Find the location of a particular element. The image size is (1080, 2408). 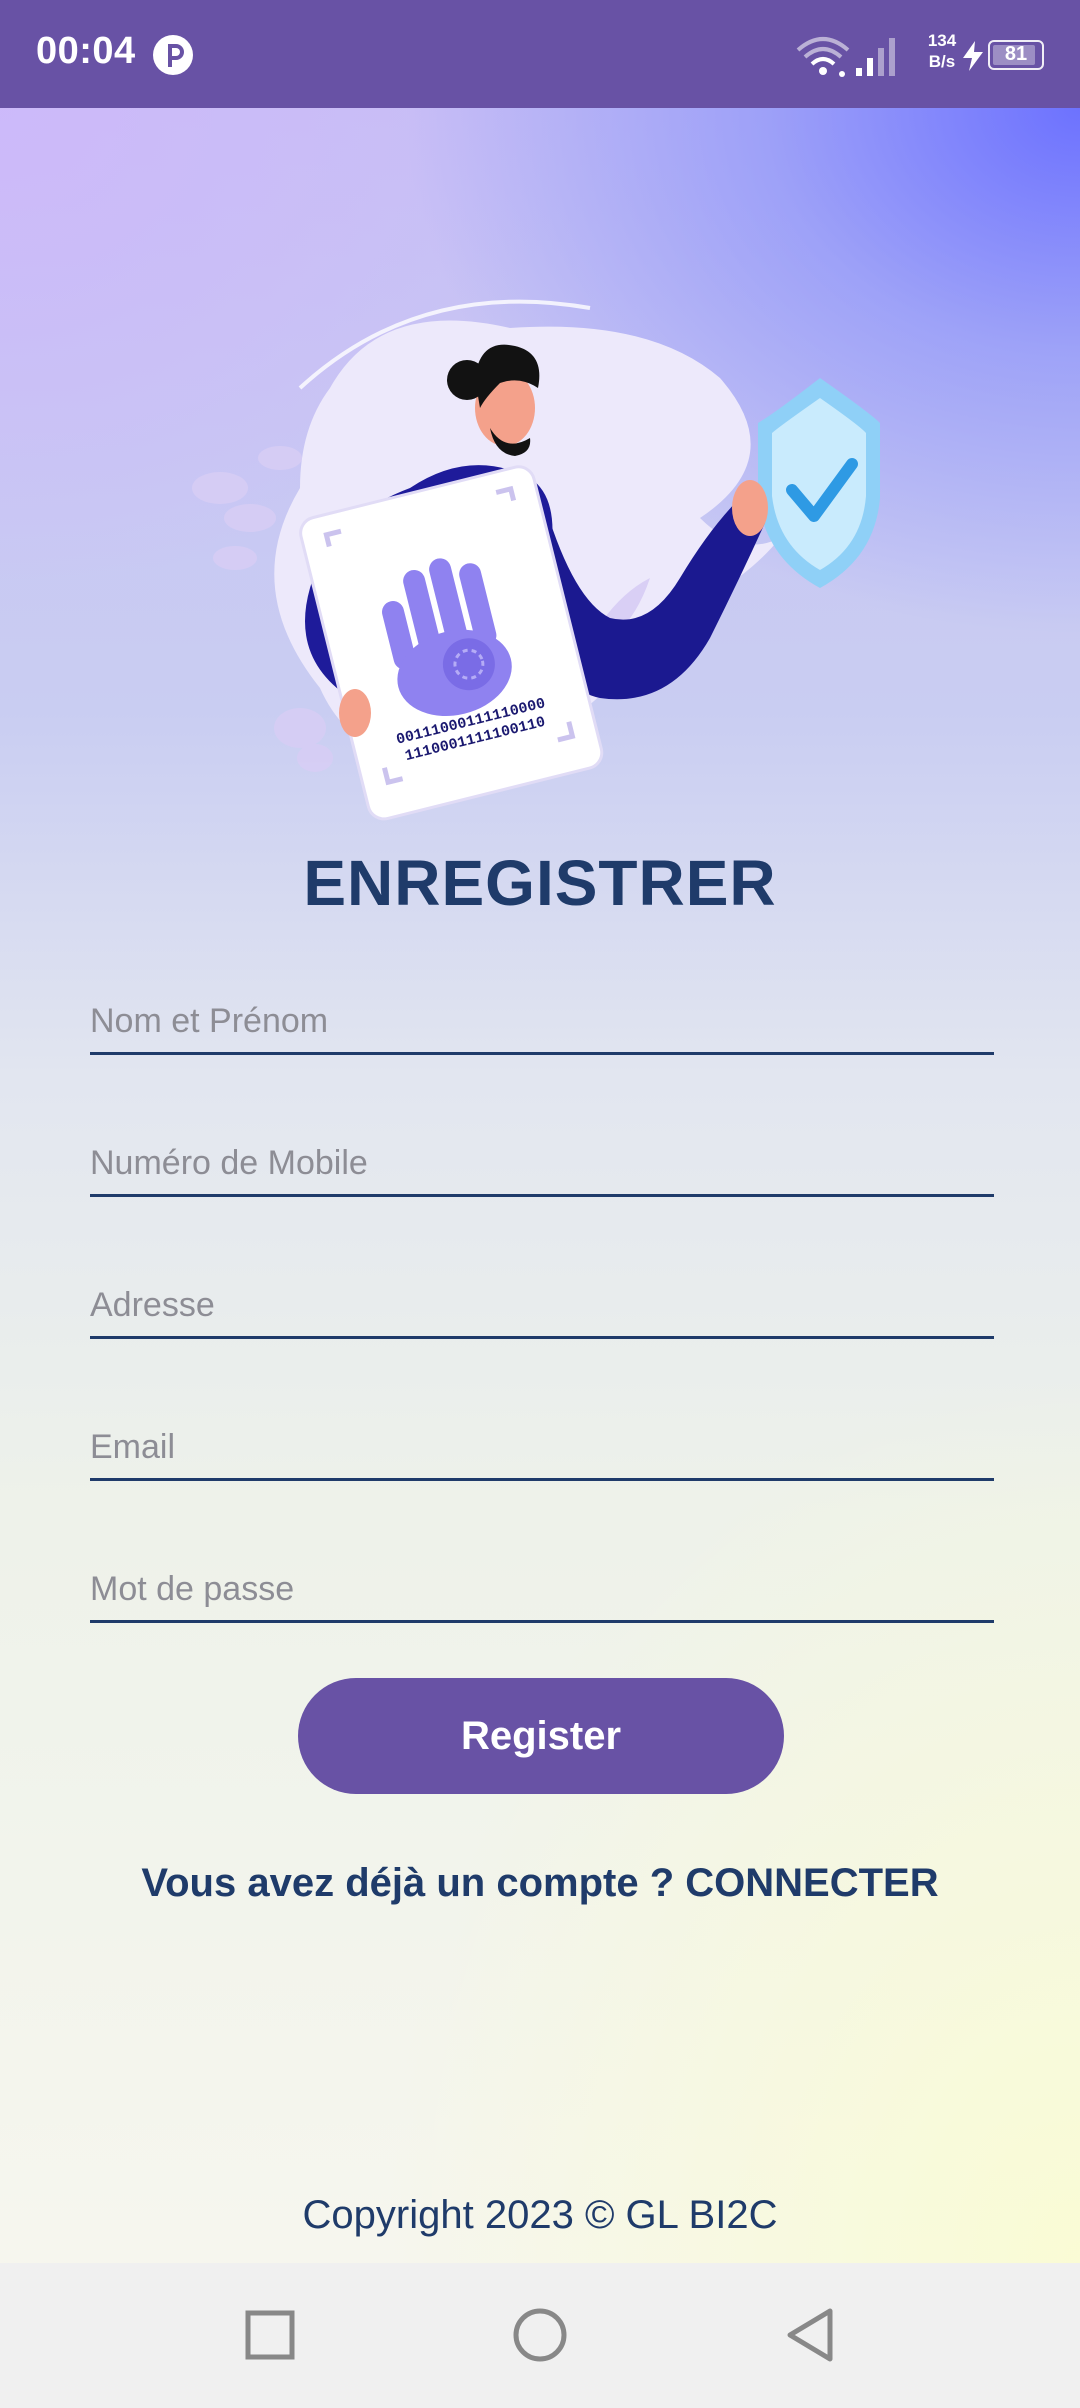

signal-icon is located at coordinates (875, 57).